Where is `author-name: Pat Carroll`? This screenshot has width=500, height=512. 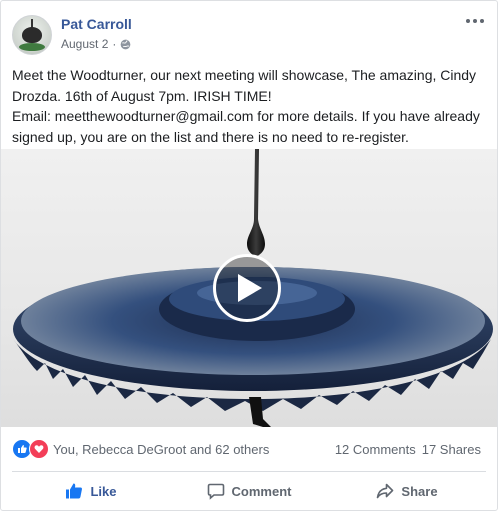 author-name: Pat Carroll is located at coordinates (96, 24).